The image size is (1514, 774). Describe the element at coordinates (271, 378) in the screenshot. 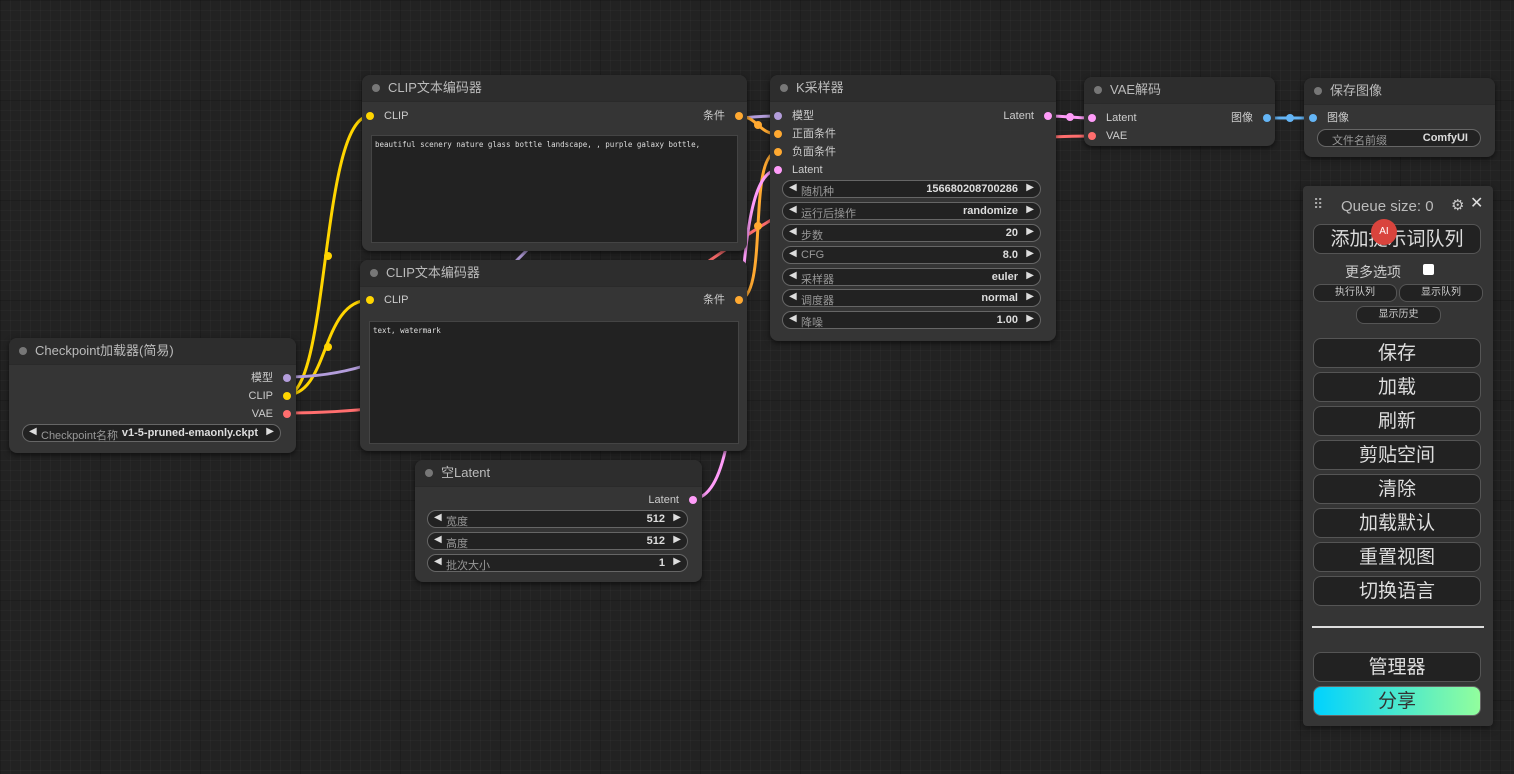

I see `model-output-slot: 模型` at that location.